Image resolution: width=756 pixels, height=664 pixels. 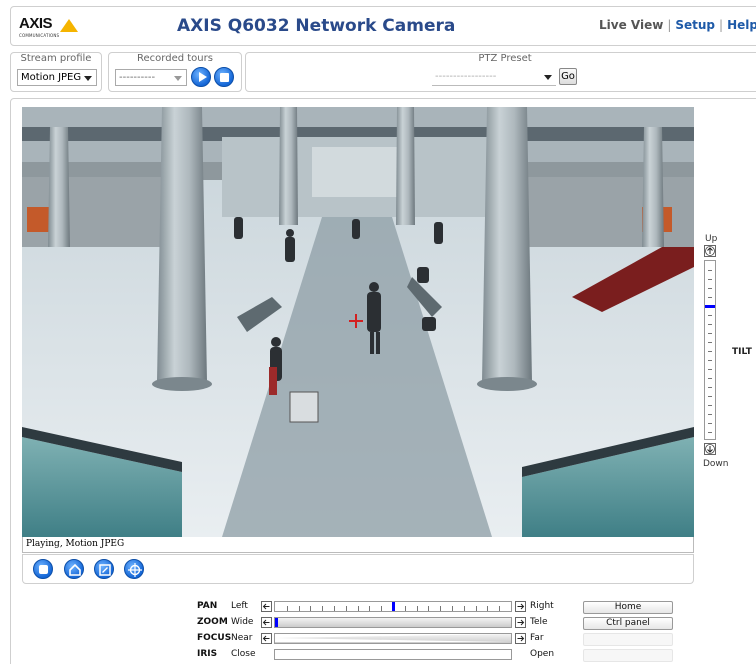 I want to click on ptz-slider-focus, so click(x=393, y=638).